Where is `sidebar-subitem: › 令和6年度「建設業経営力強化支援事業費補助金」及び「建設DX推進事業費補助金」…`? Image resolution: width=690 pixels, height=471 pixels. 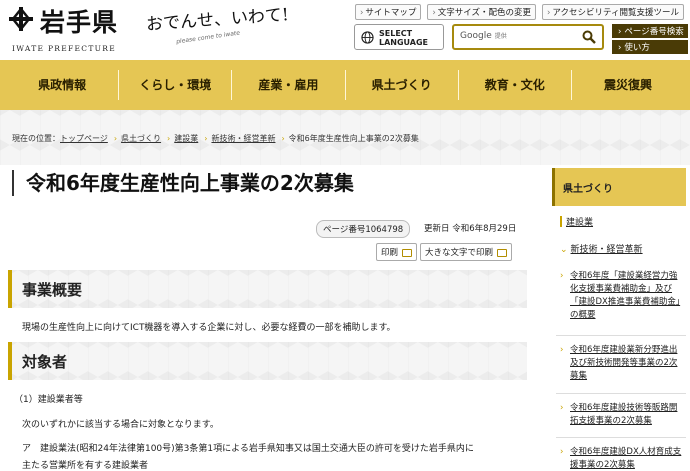 sidebar-subitem: › 令和6年度「建設業経営力強化支援事業費補助金」及び「建設DX推進事業費補助金」… is located at coordinates (621, 301).